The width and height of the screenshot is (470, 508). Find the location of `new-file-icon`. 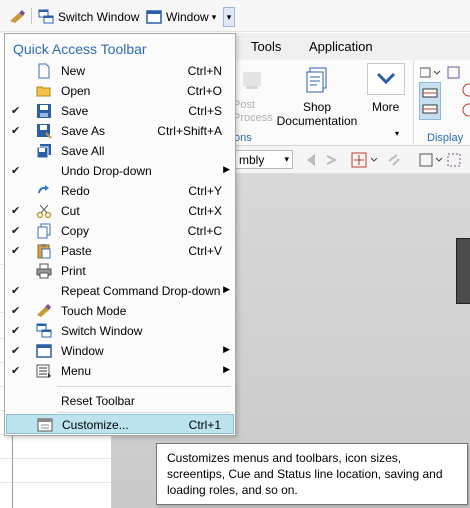

new-file-icon is located at coordinates (44, 71).